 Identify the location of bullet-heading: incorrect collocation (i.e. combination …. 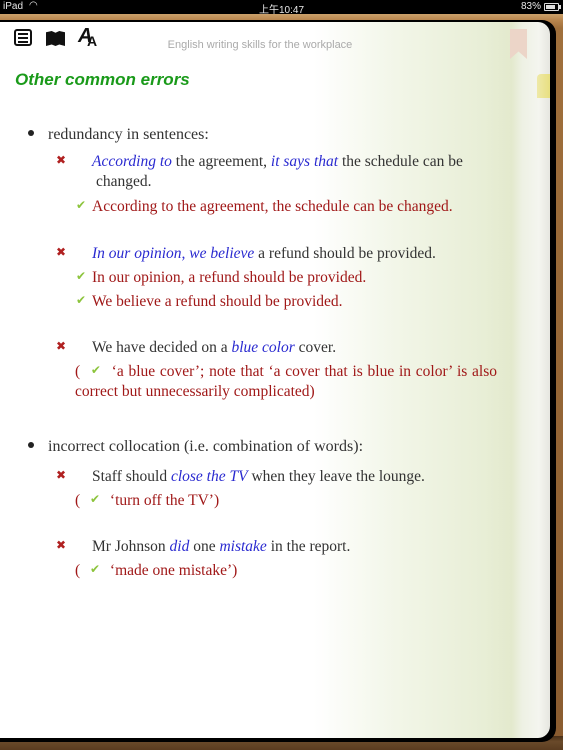
(195, 447).